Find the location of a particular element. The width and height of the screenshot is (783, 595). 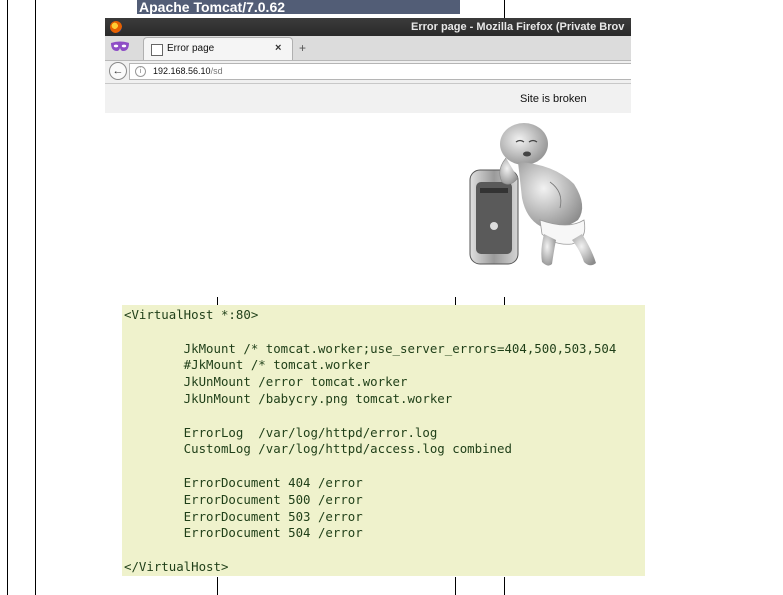

tab-error-page: Error page × is located at coordinates (218, 48).